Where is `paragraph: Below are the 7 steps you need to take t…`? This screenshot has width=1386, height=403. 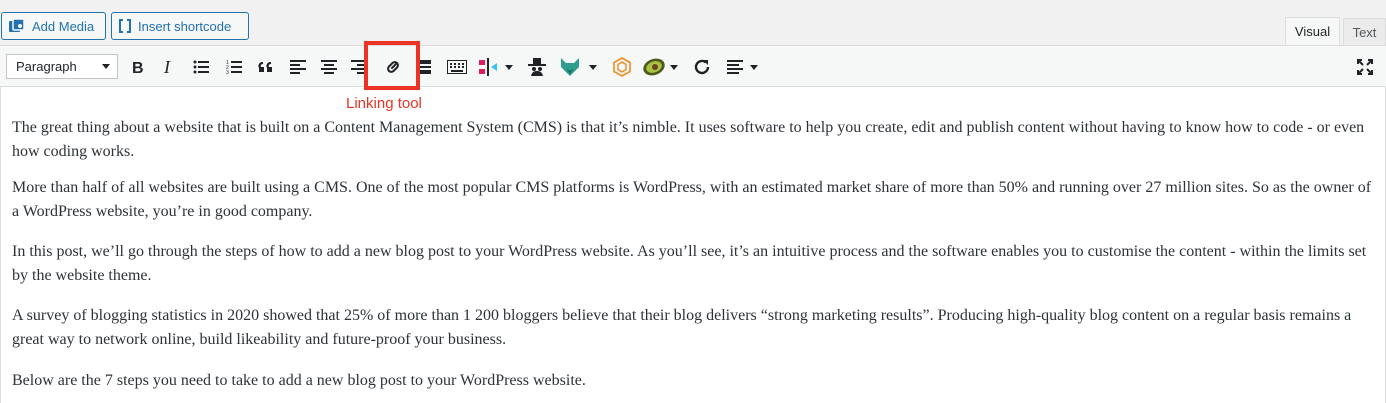
paragraph: Below are the 7 steps you need to take t… is located at coordinates (299, 380).